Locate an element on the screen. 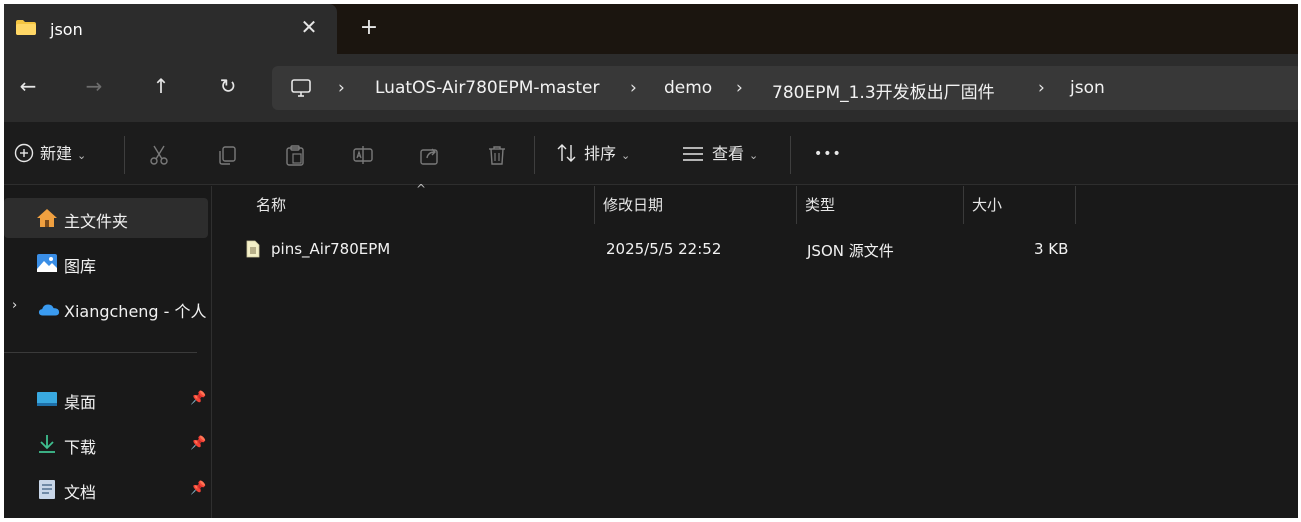 The height and width of the screenshot is (522, 1301). json-file-icon is located at coordinates (253, 249).